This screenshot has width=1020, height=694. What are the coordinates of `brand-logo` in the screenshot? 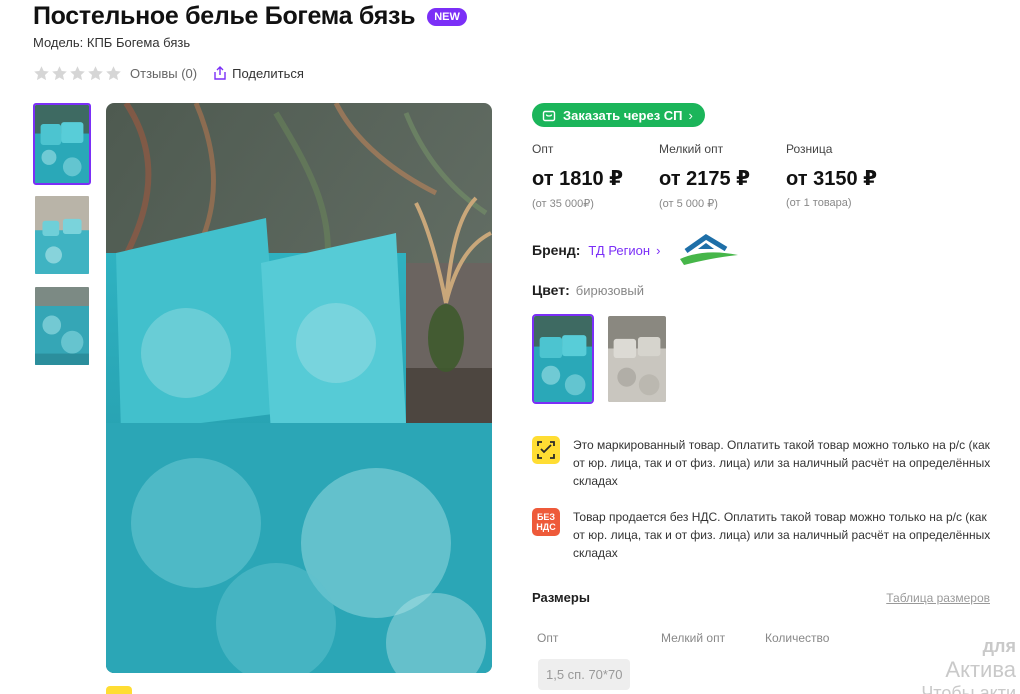 It's located at (709, 250).